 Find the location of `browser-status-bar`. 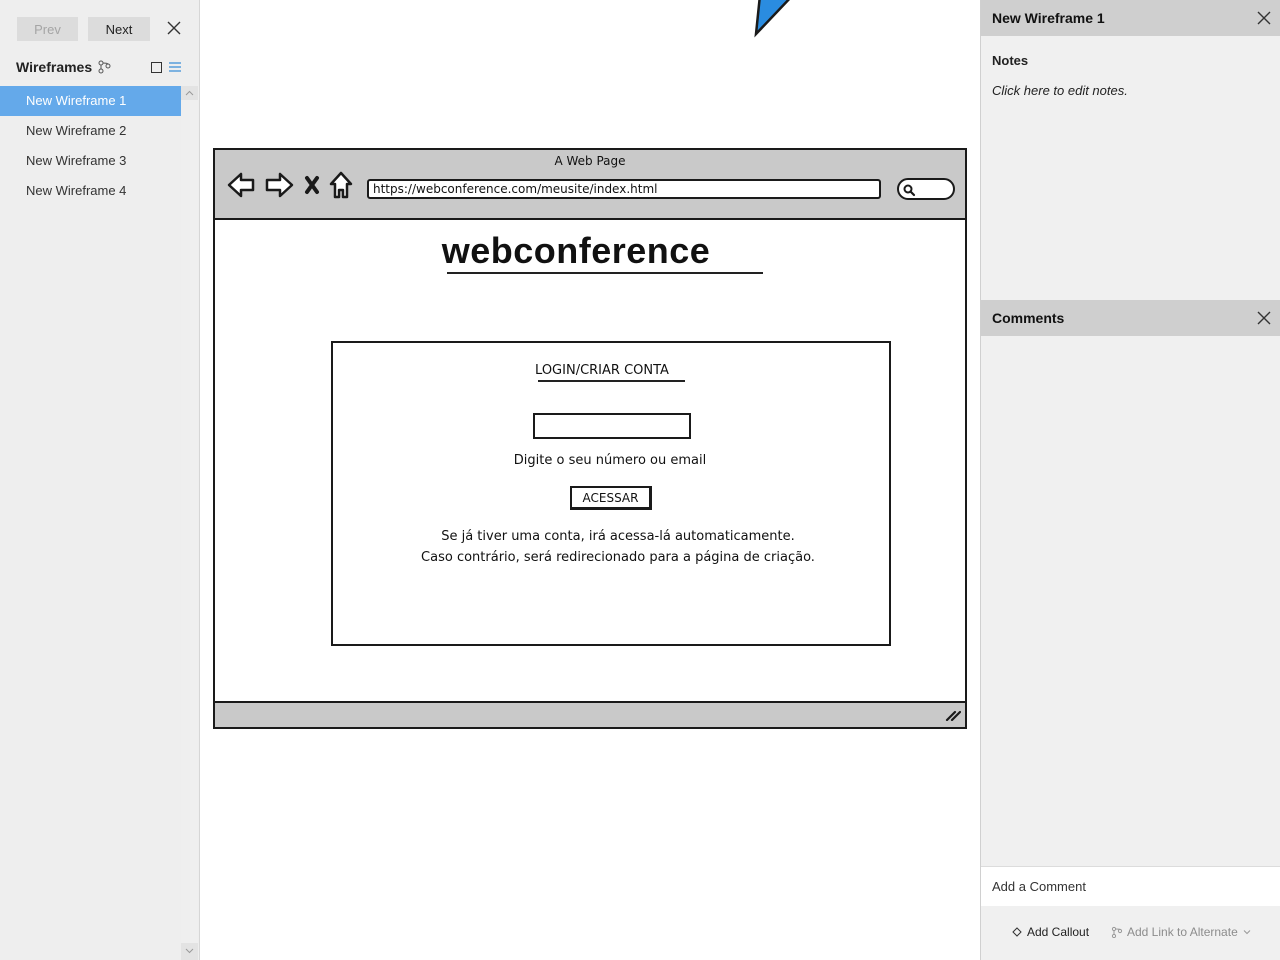

browser-status-bar is located at coordinates (590, 714).